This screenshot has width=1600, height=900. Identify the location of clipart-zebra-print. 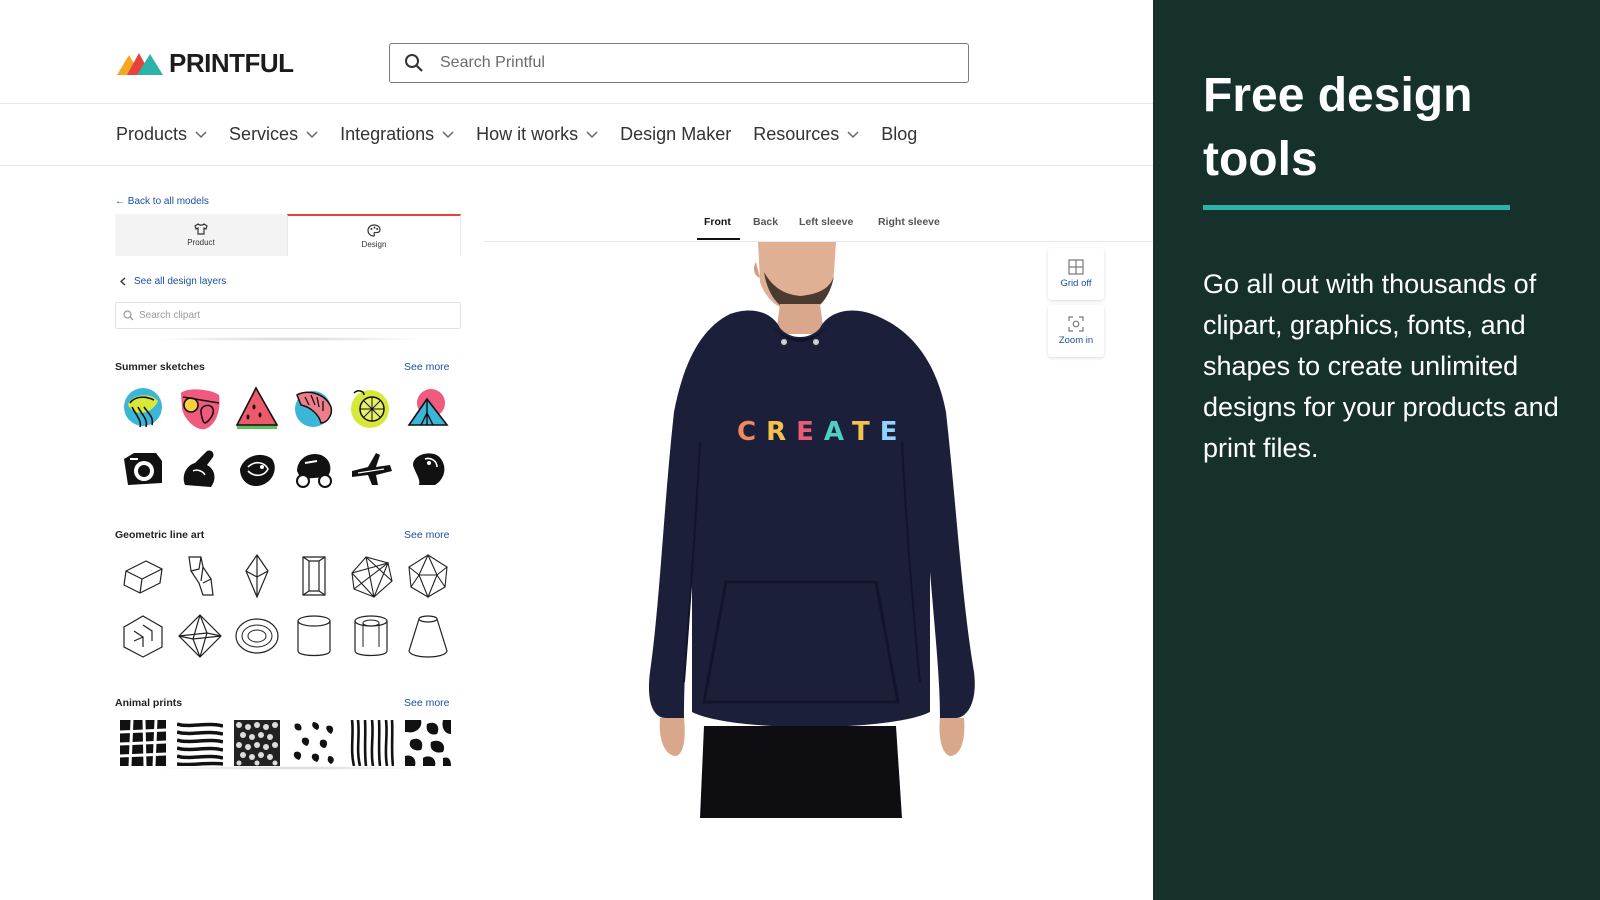
(200, 743).